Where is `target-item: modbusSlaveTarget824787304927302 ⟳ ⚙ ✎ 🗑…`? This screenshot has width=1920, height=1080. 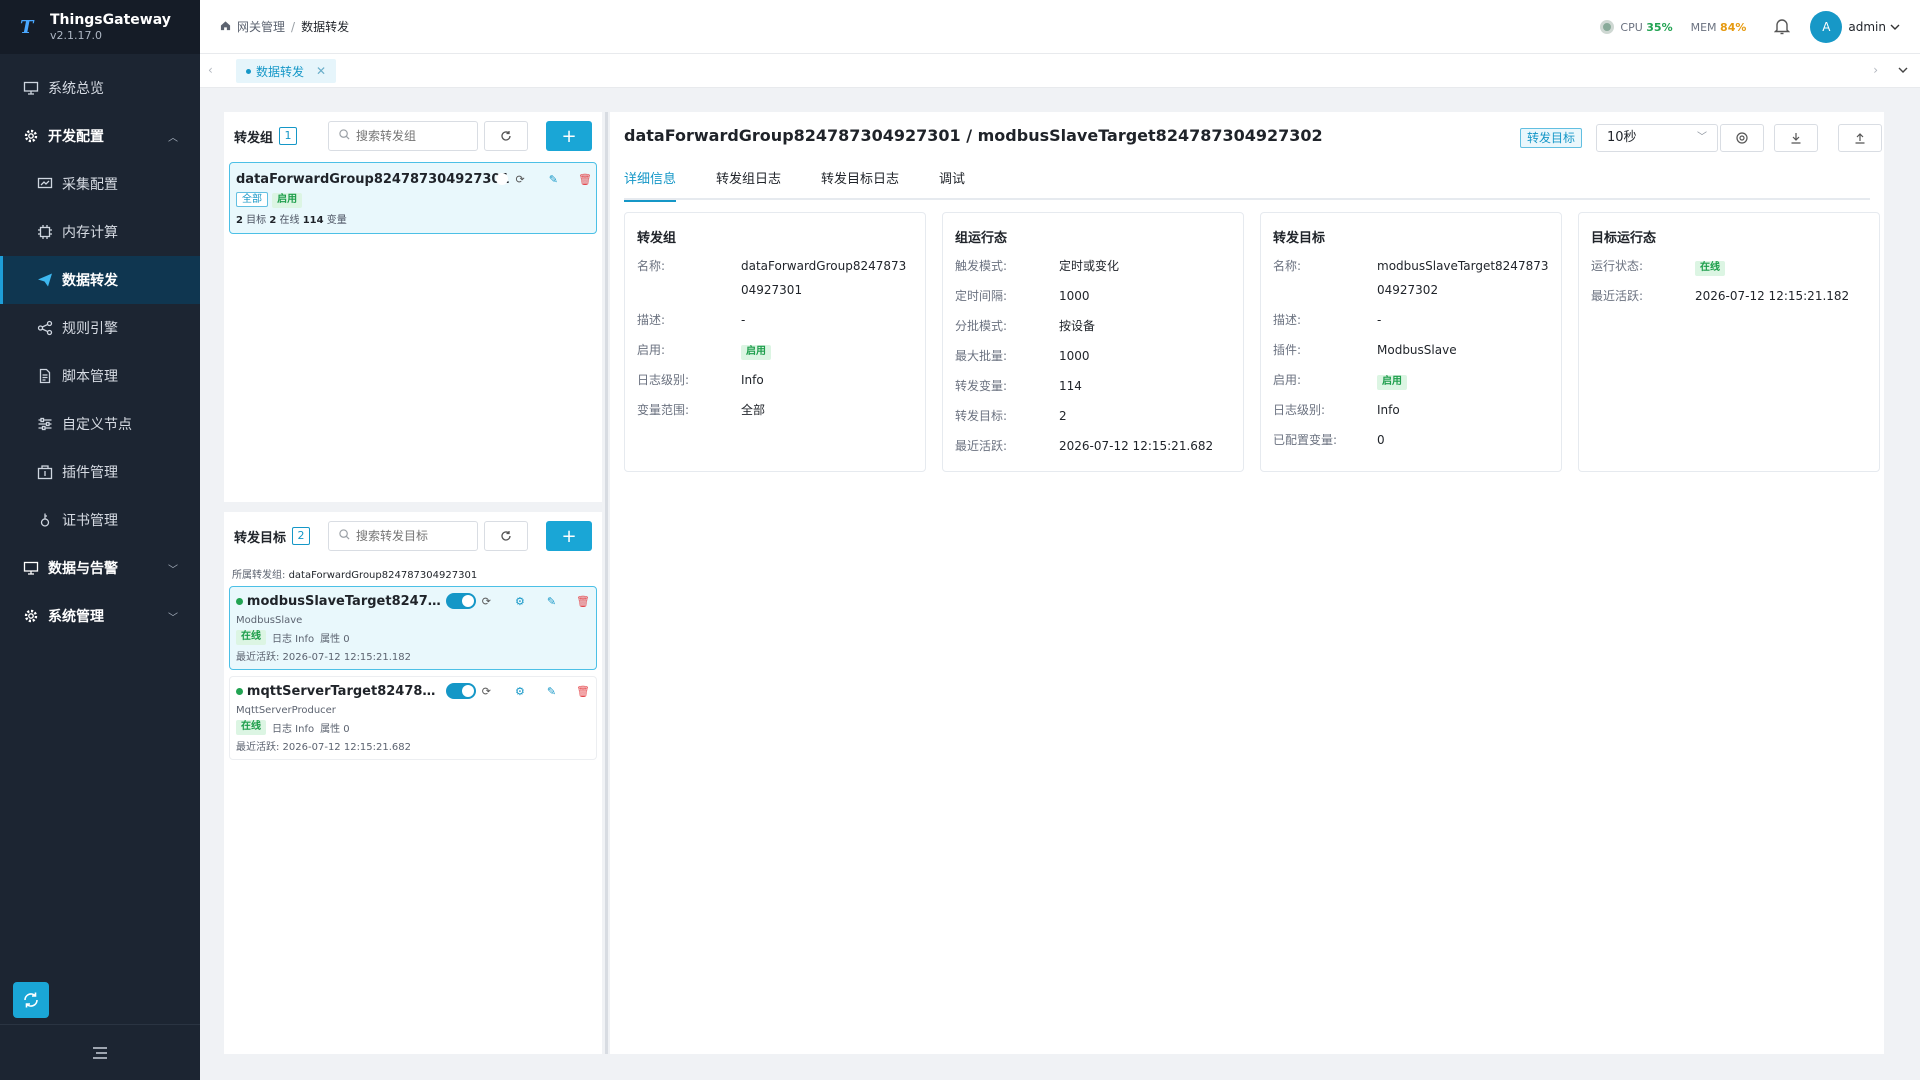
target-item: modbusSlaveTarget824787304927302 ⟳ ⚙ ✎ 🗑… is located at coordinates (413, 628).